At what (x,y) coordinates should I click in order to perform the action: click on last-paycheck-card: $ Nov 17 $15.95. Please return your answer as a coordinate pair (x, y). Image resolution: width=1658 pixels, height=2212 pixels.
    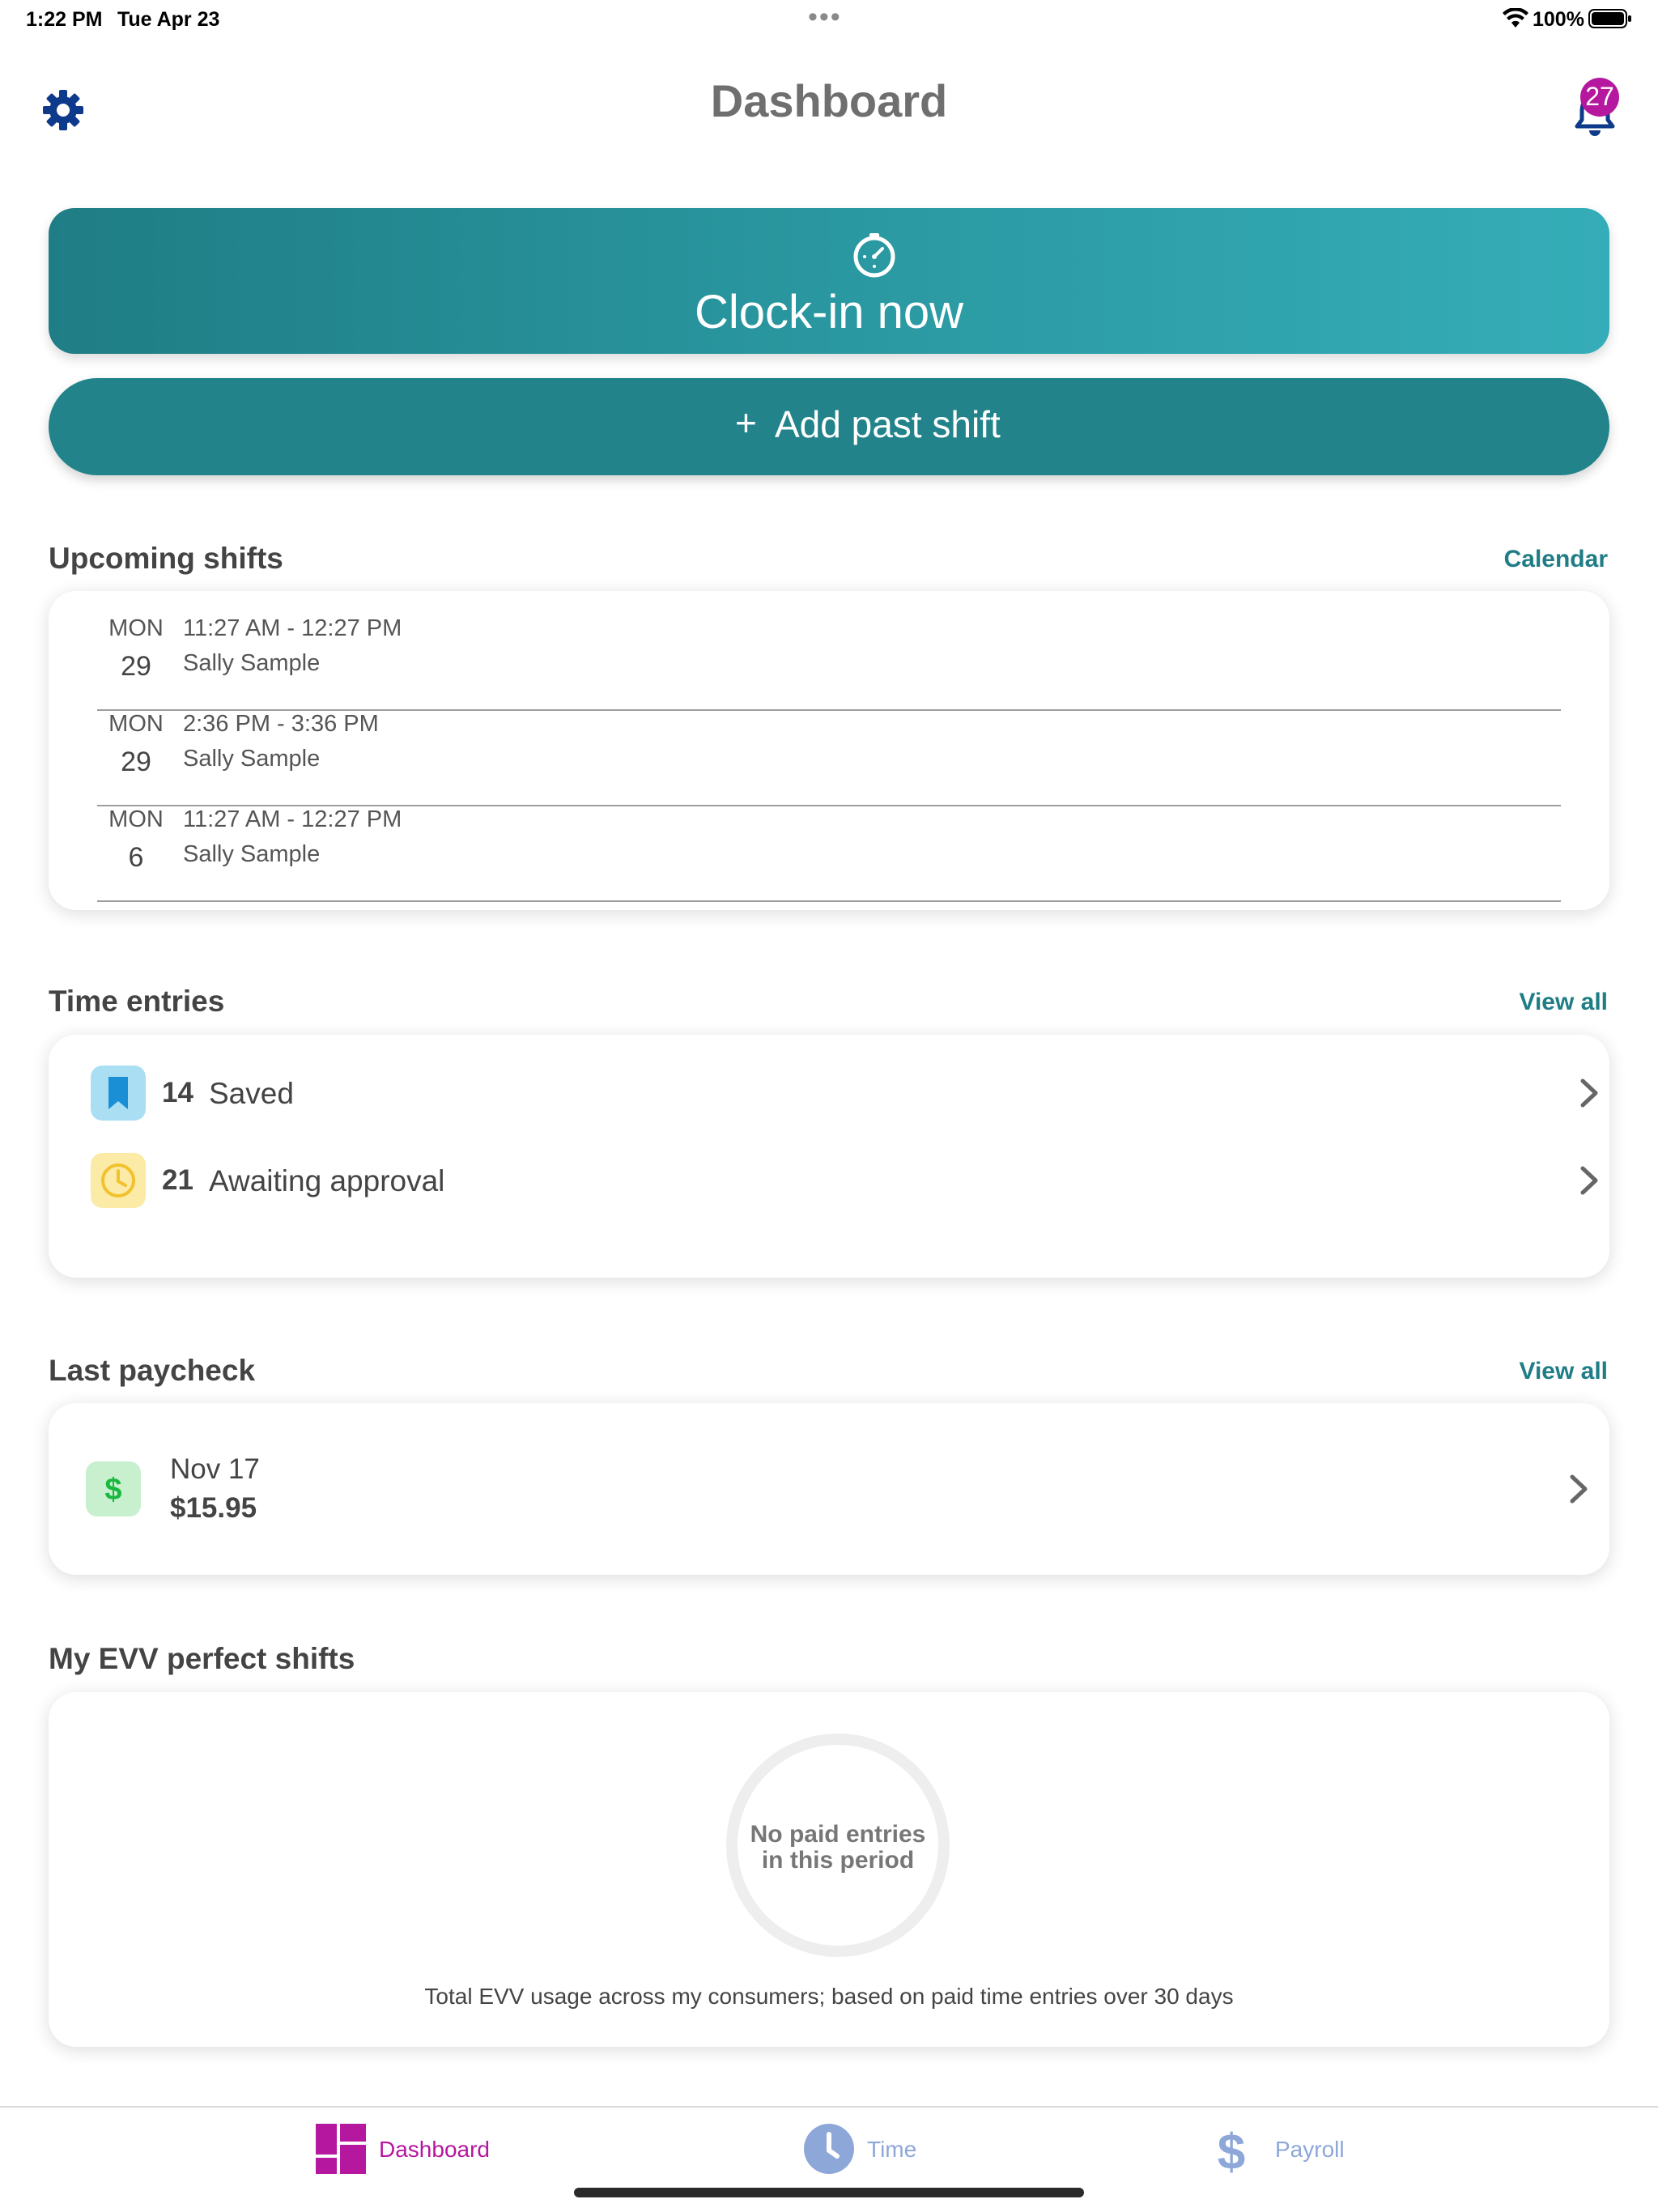
    Looking at the image, I should click on (829, 1489).